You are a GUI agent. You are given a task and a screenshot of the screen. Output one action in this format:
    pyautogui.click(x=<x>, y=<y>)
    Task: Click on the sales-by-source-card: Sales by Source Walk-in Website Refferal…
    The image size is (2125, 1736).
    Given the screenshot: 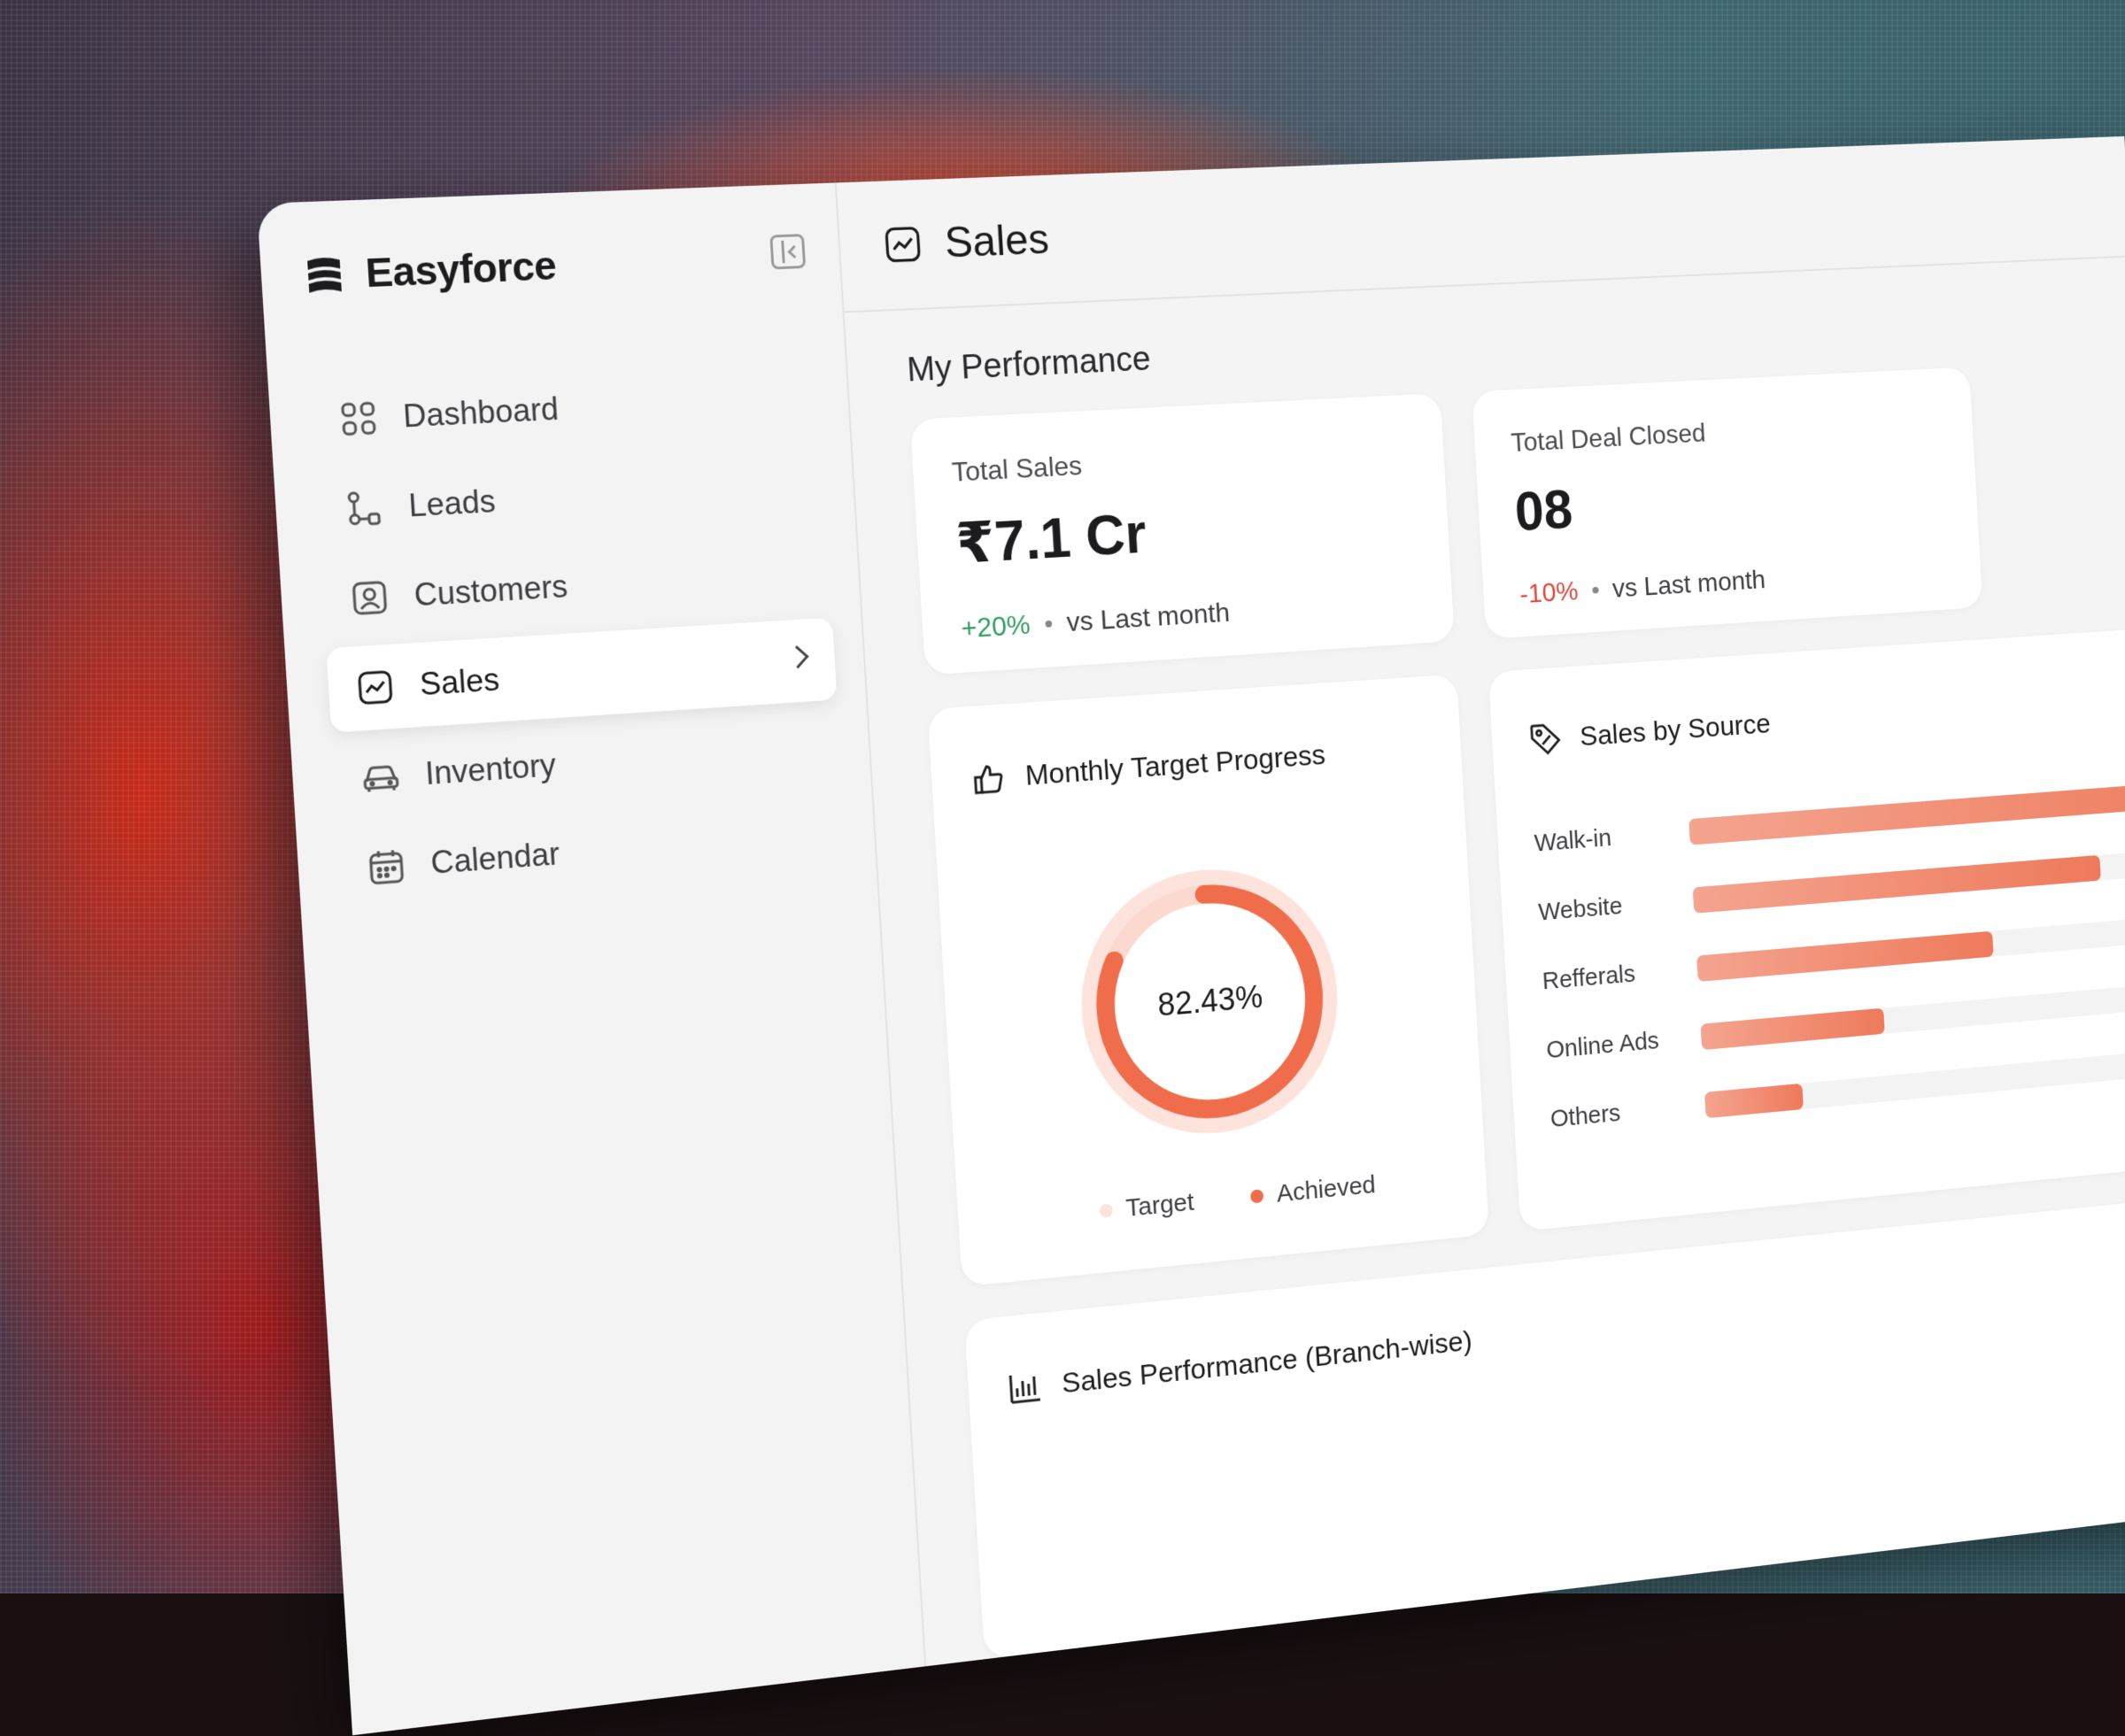 What is the action you would take?
    pyautogui.click(x=1806, y=927)
    